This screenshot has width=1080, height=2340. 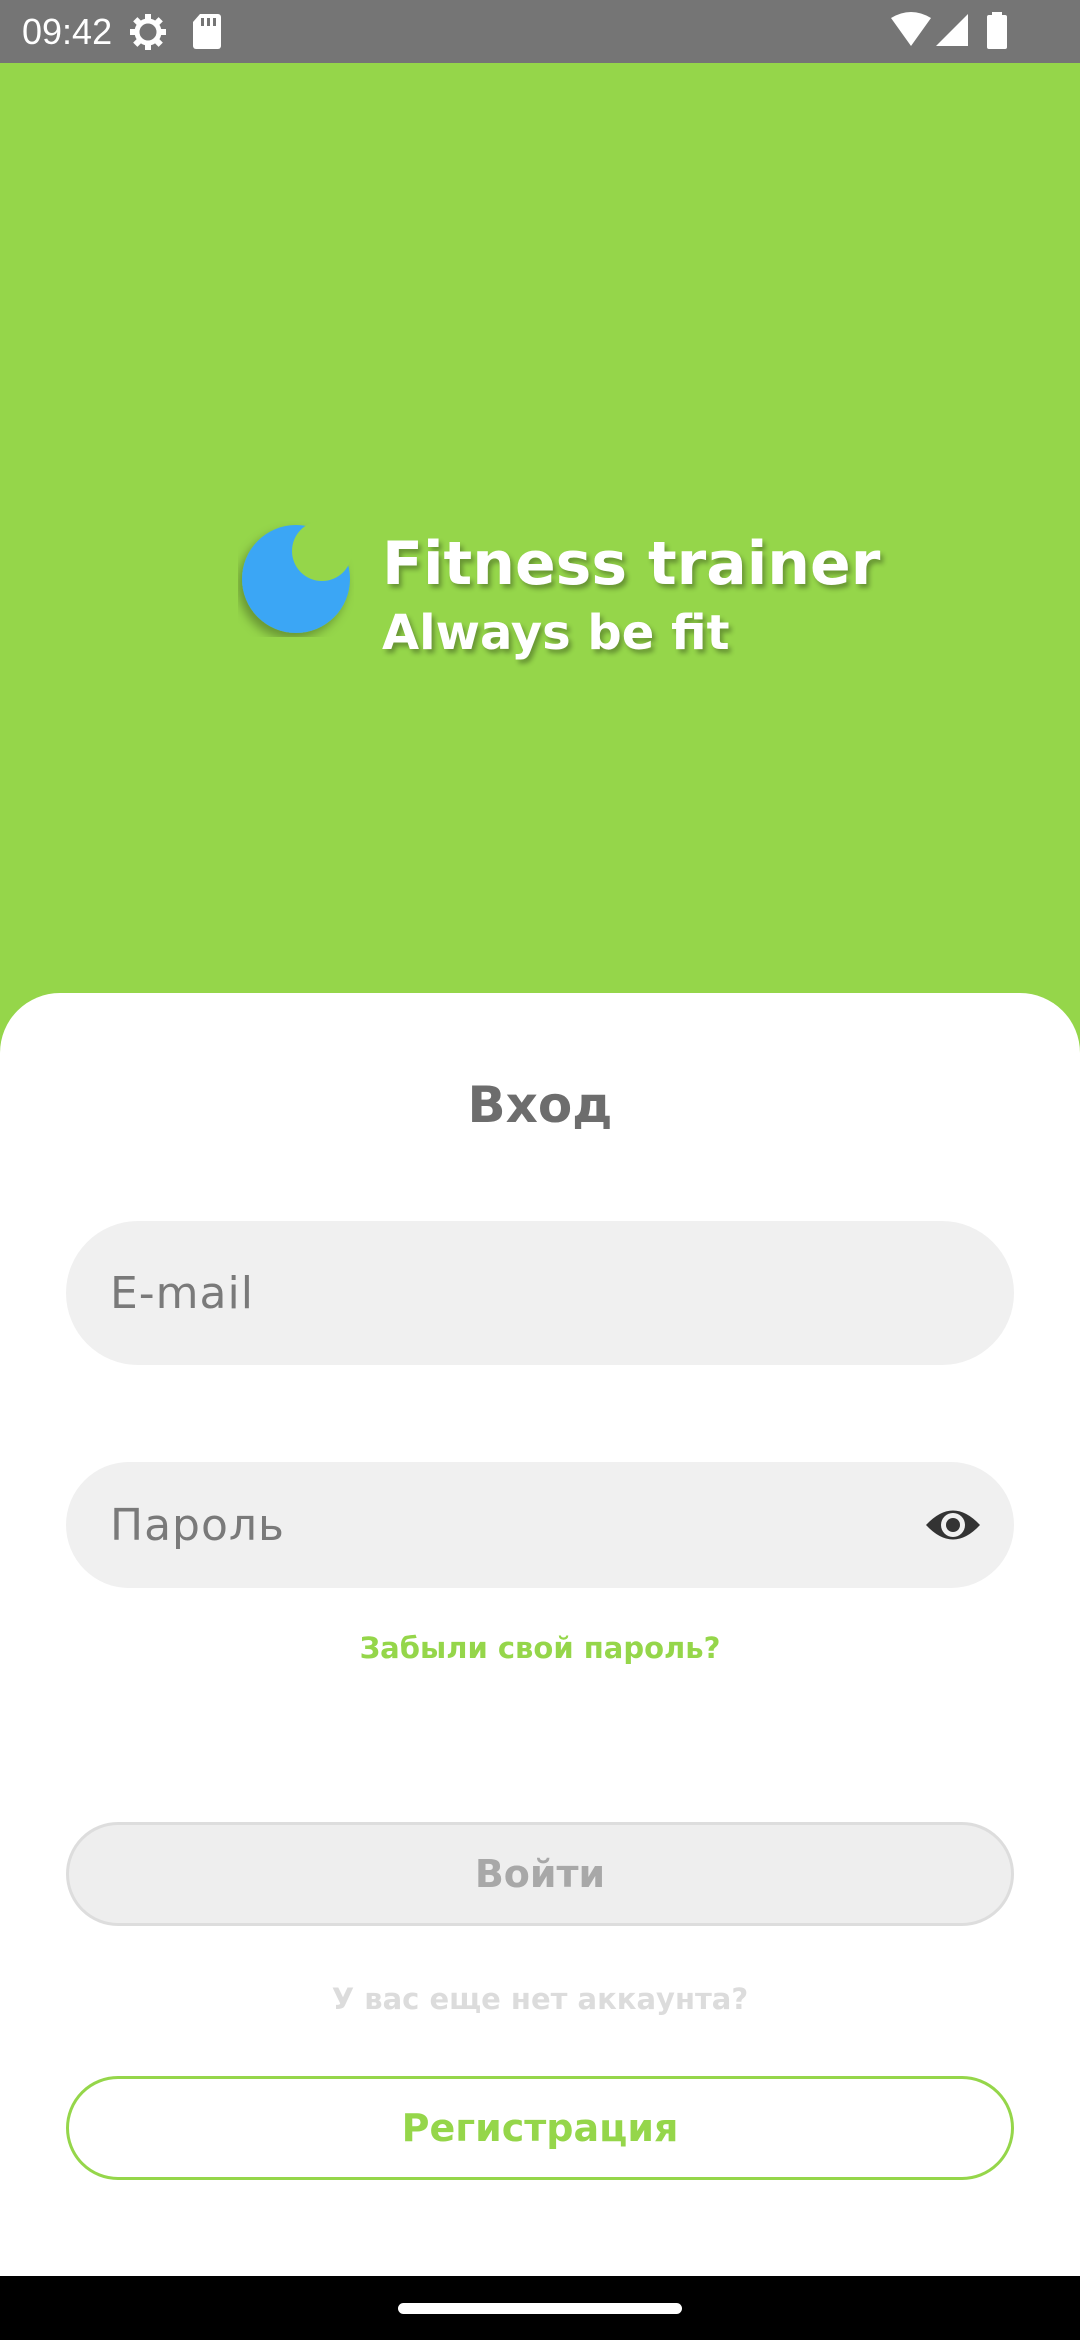 What do you see at coordinates (520, 1525) in the screenshot?
I see `password-field` at bounding box center [520, 1525].